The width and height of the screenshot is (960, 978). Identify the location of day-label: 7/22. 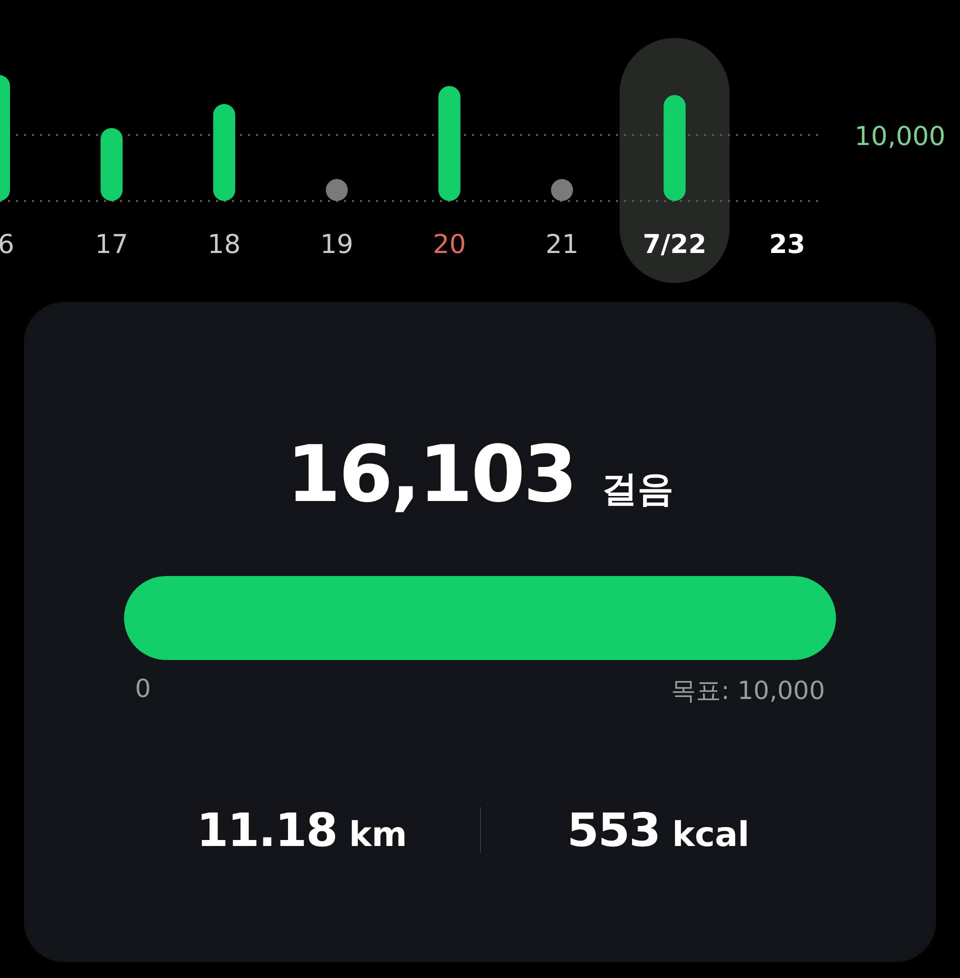
(674, 245).